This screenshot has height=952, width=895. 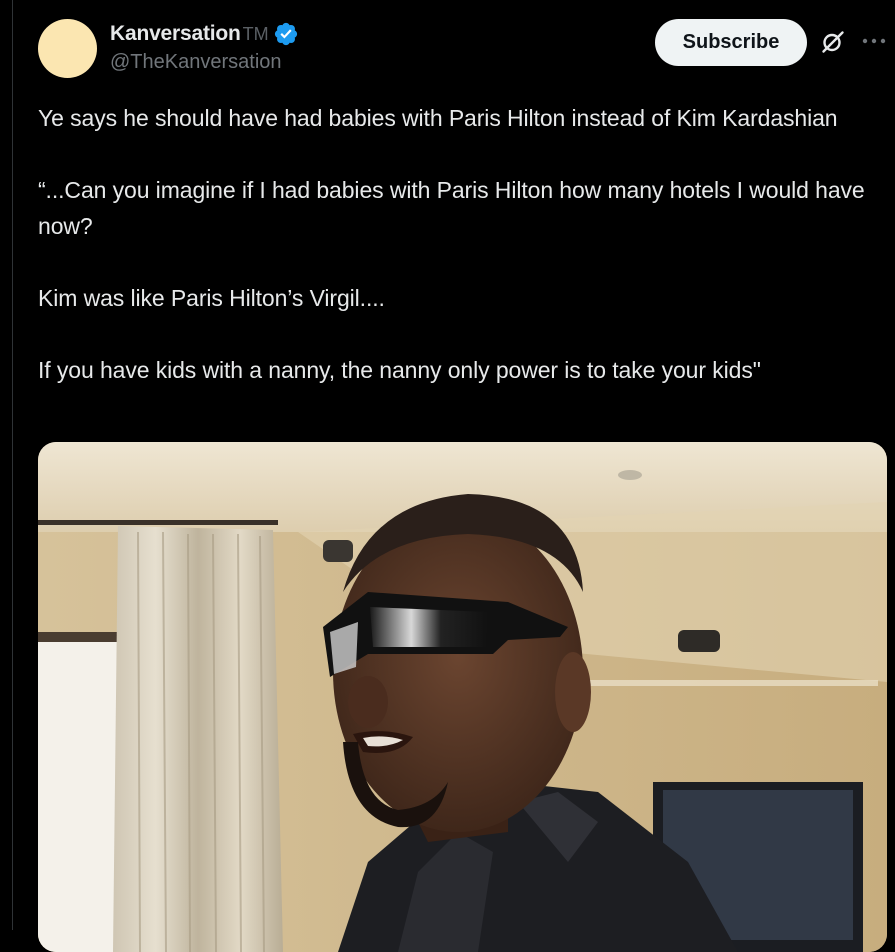 What do you see at coordinates (731, 42) in the screenshot?
I see `subscribe-button: Subscribe` at bounding box center [731, 42].